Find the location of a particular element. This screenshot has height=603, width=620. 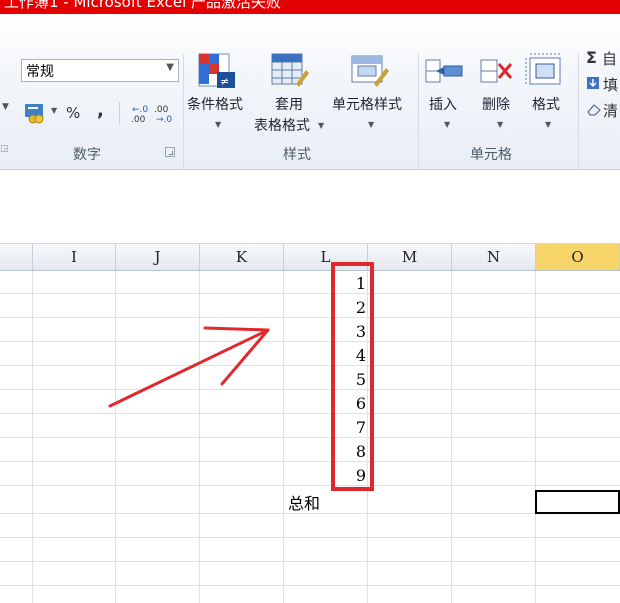

column-header-n: N is located at coordinates (494, 257).